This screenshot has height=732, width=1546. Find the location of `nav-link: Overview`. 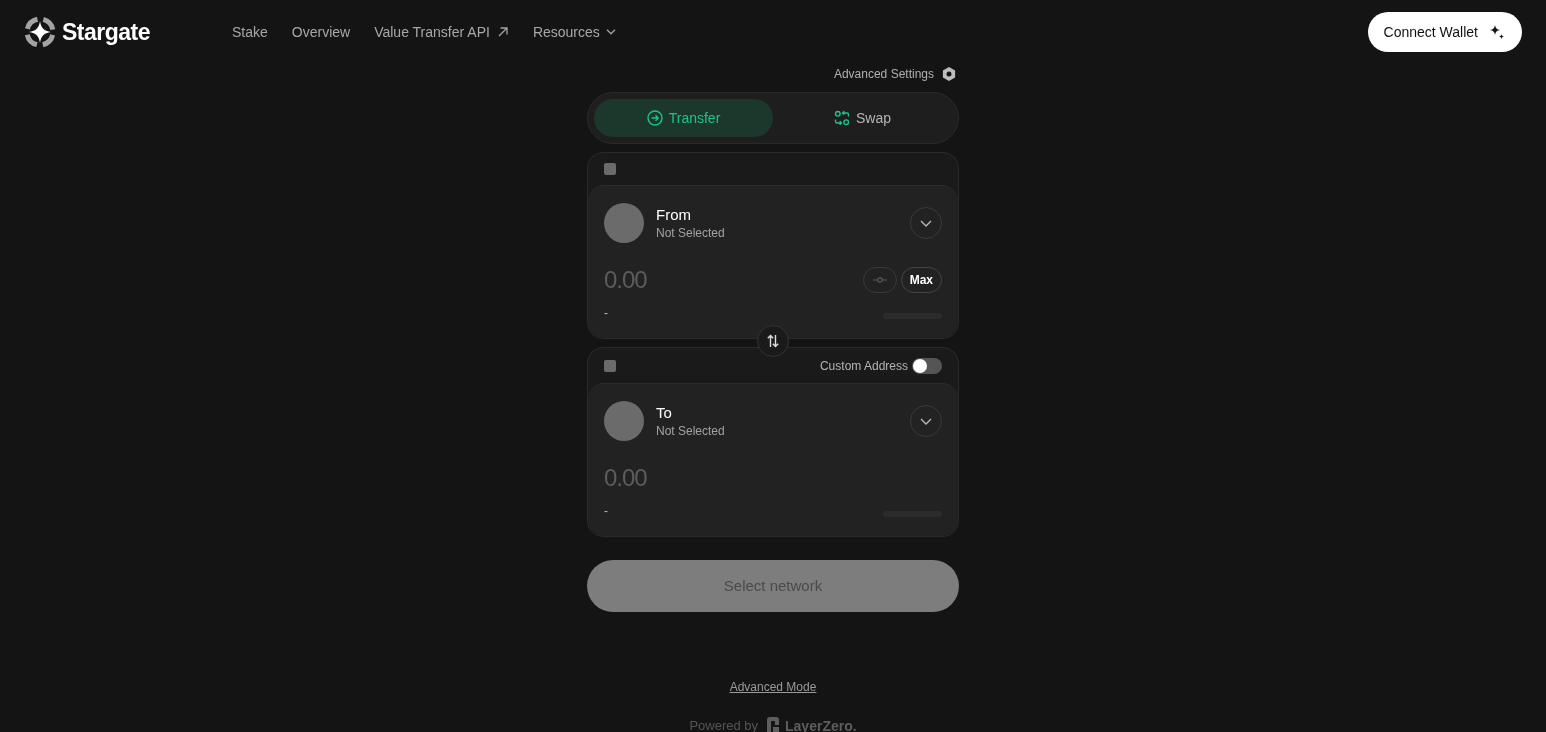

nav-link: Overview is located at coordinates (321, 32).